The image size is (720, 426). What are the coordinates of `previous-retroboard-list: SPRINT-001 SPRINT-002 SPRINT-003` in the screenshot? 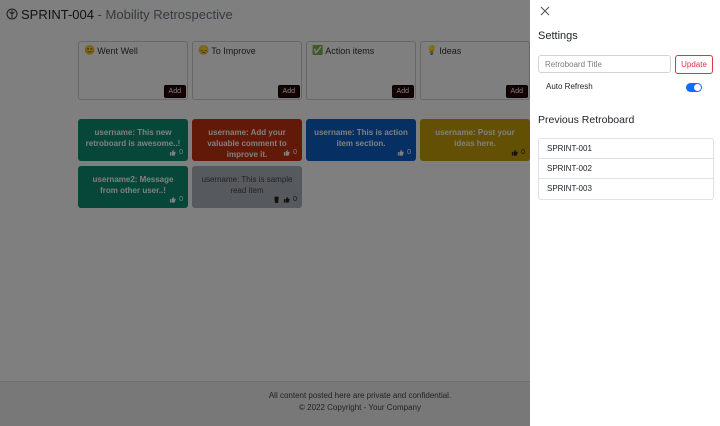 It's located at (626, 169).